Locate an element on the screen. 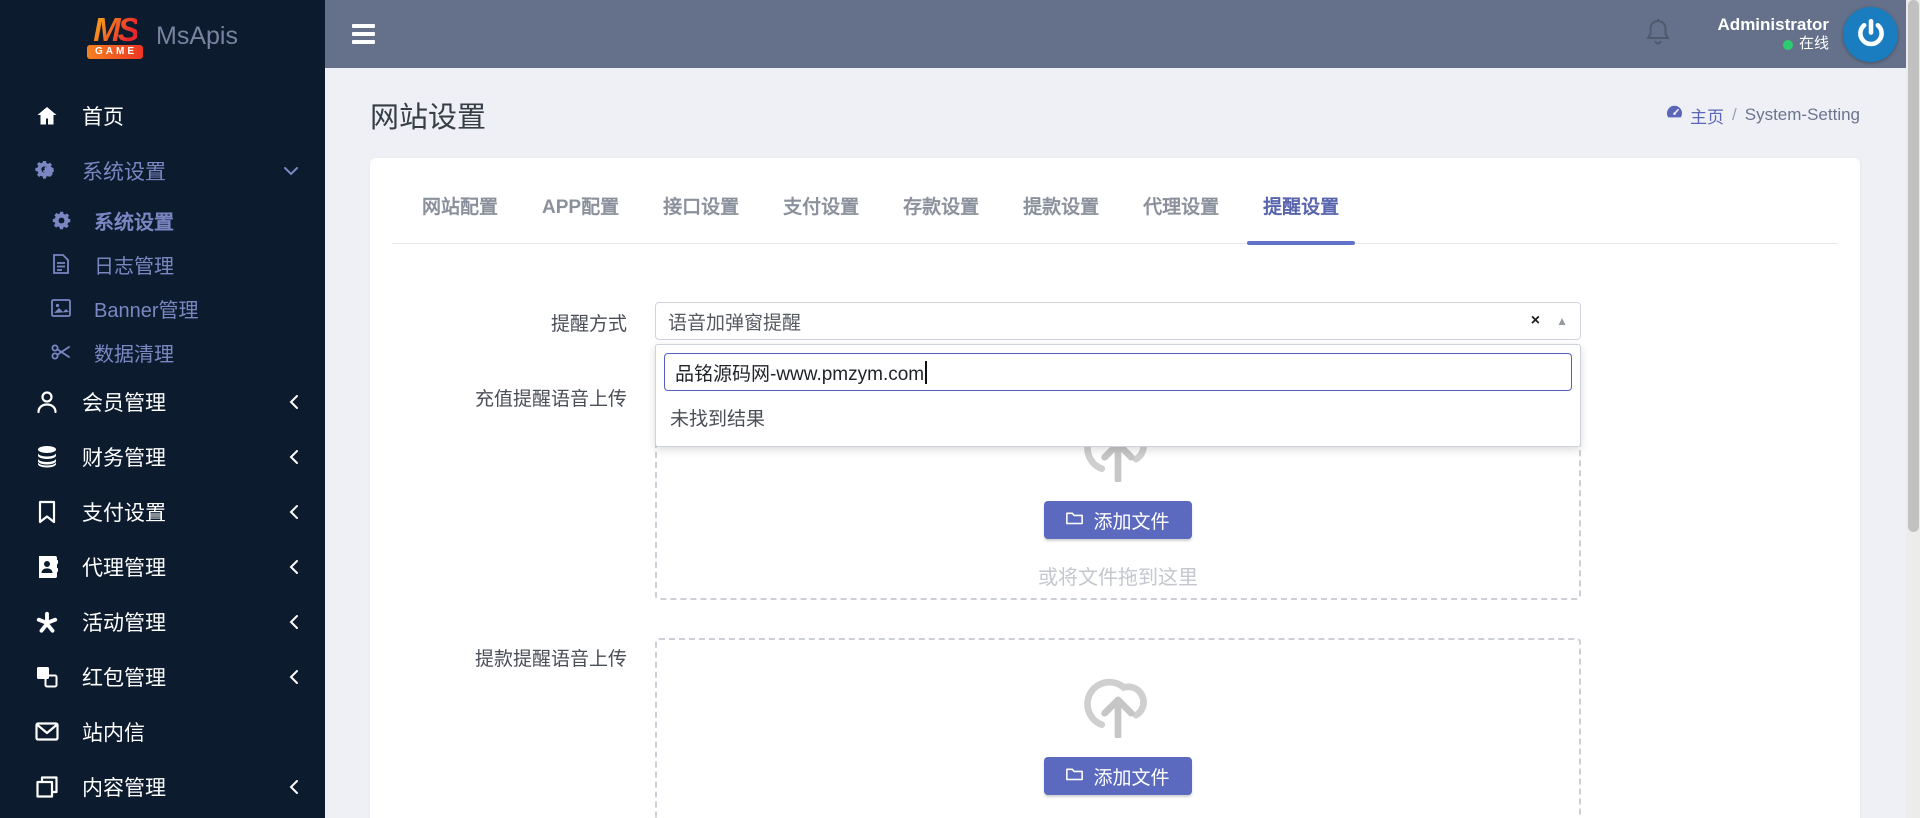  address-book-icon is located at coordinates (47, 567).